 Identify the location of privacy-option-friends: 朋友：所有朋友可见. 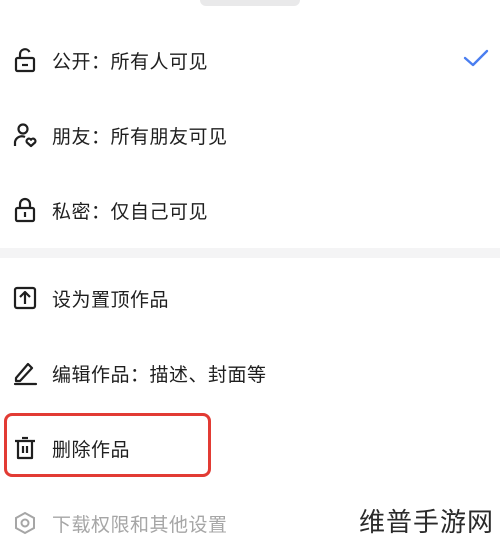
(250, 135).